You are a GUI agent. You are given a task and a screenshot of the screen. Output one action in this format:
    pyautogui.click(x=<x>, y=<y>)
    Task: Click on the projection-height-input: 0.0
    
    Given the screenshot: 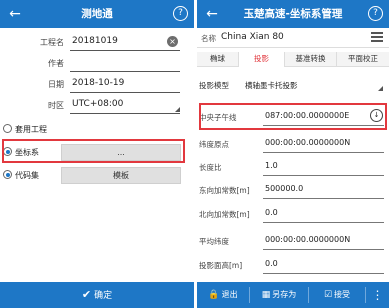 What is the action you would take?
    pyautogui.click(x=271, y=263)
    